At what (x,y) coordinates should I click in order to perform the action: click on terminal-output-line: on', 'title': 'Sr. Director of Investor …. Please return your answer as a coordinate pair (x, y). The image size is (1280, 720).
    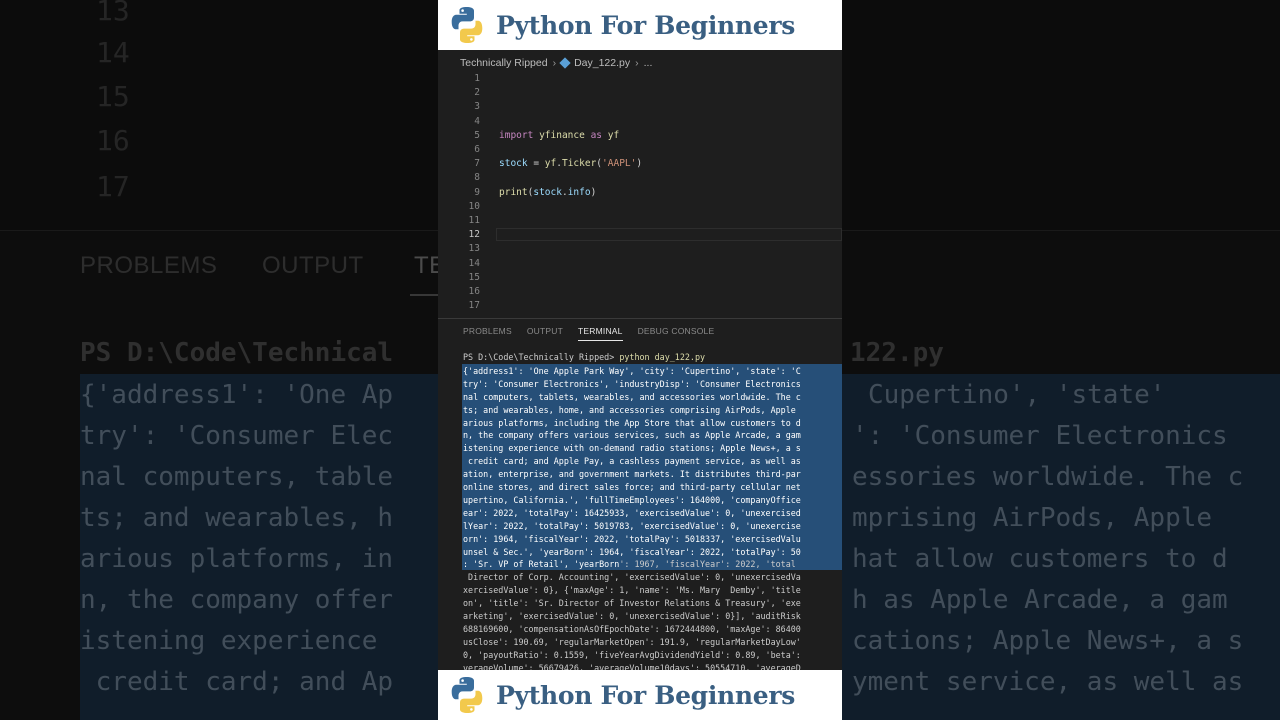
    Looking at the image, I should click on (632, 603).